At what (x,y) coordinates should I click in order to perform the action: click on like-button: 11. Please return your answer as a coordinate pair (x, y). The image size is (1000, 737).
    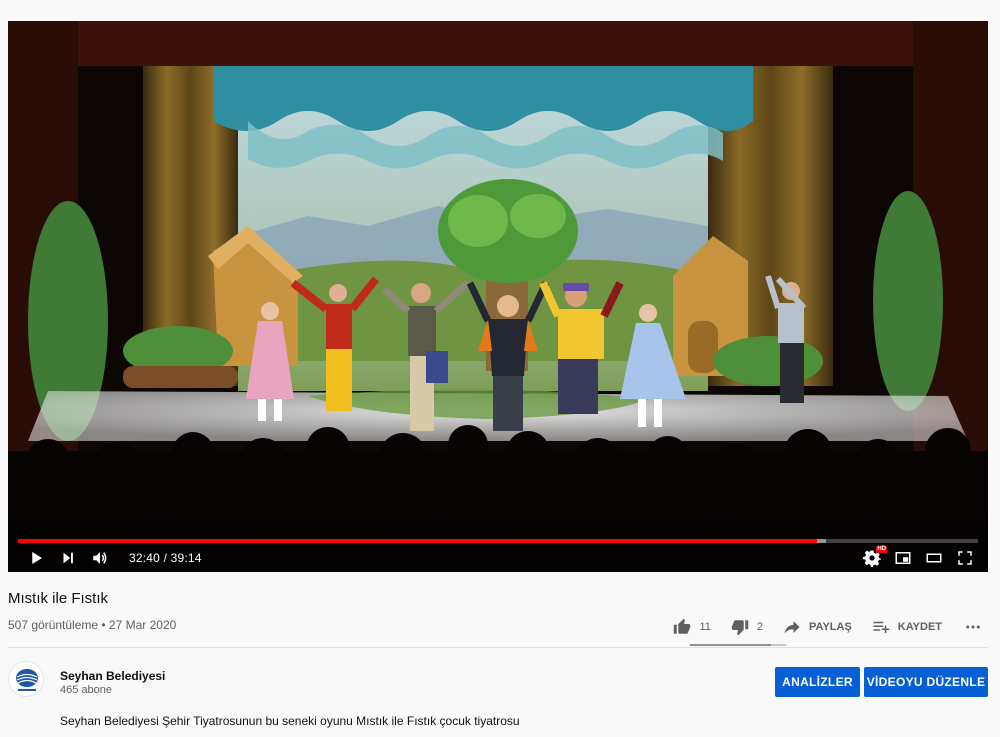
    Looking at the image, I should click on (692, 627).